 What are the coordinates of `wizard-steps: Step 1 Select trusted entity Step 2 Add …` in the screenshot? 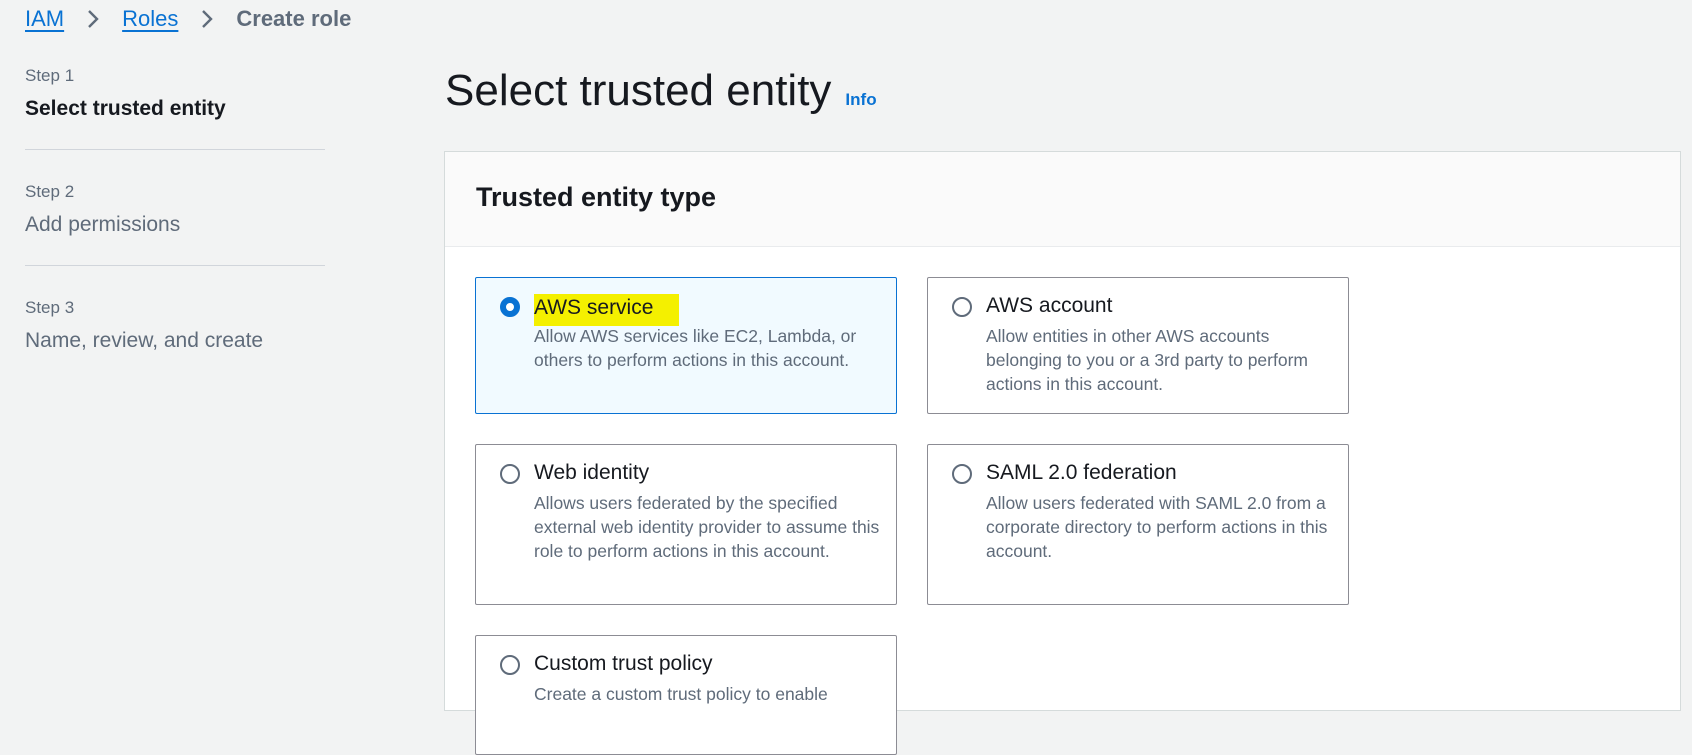 It's located at (175, 239).